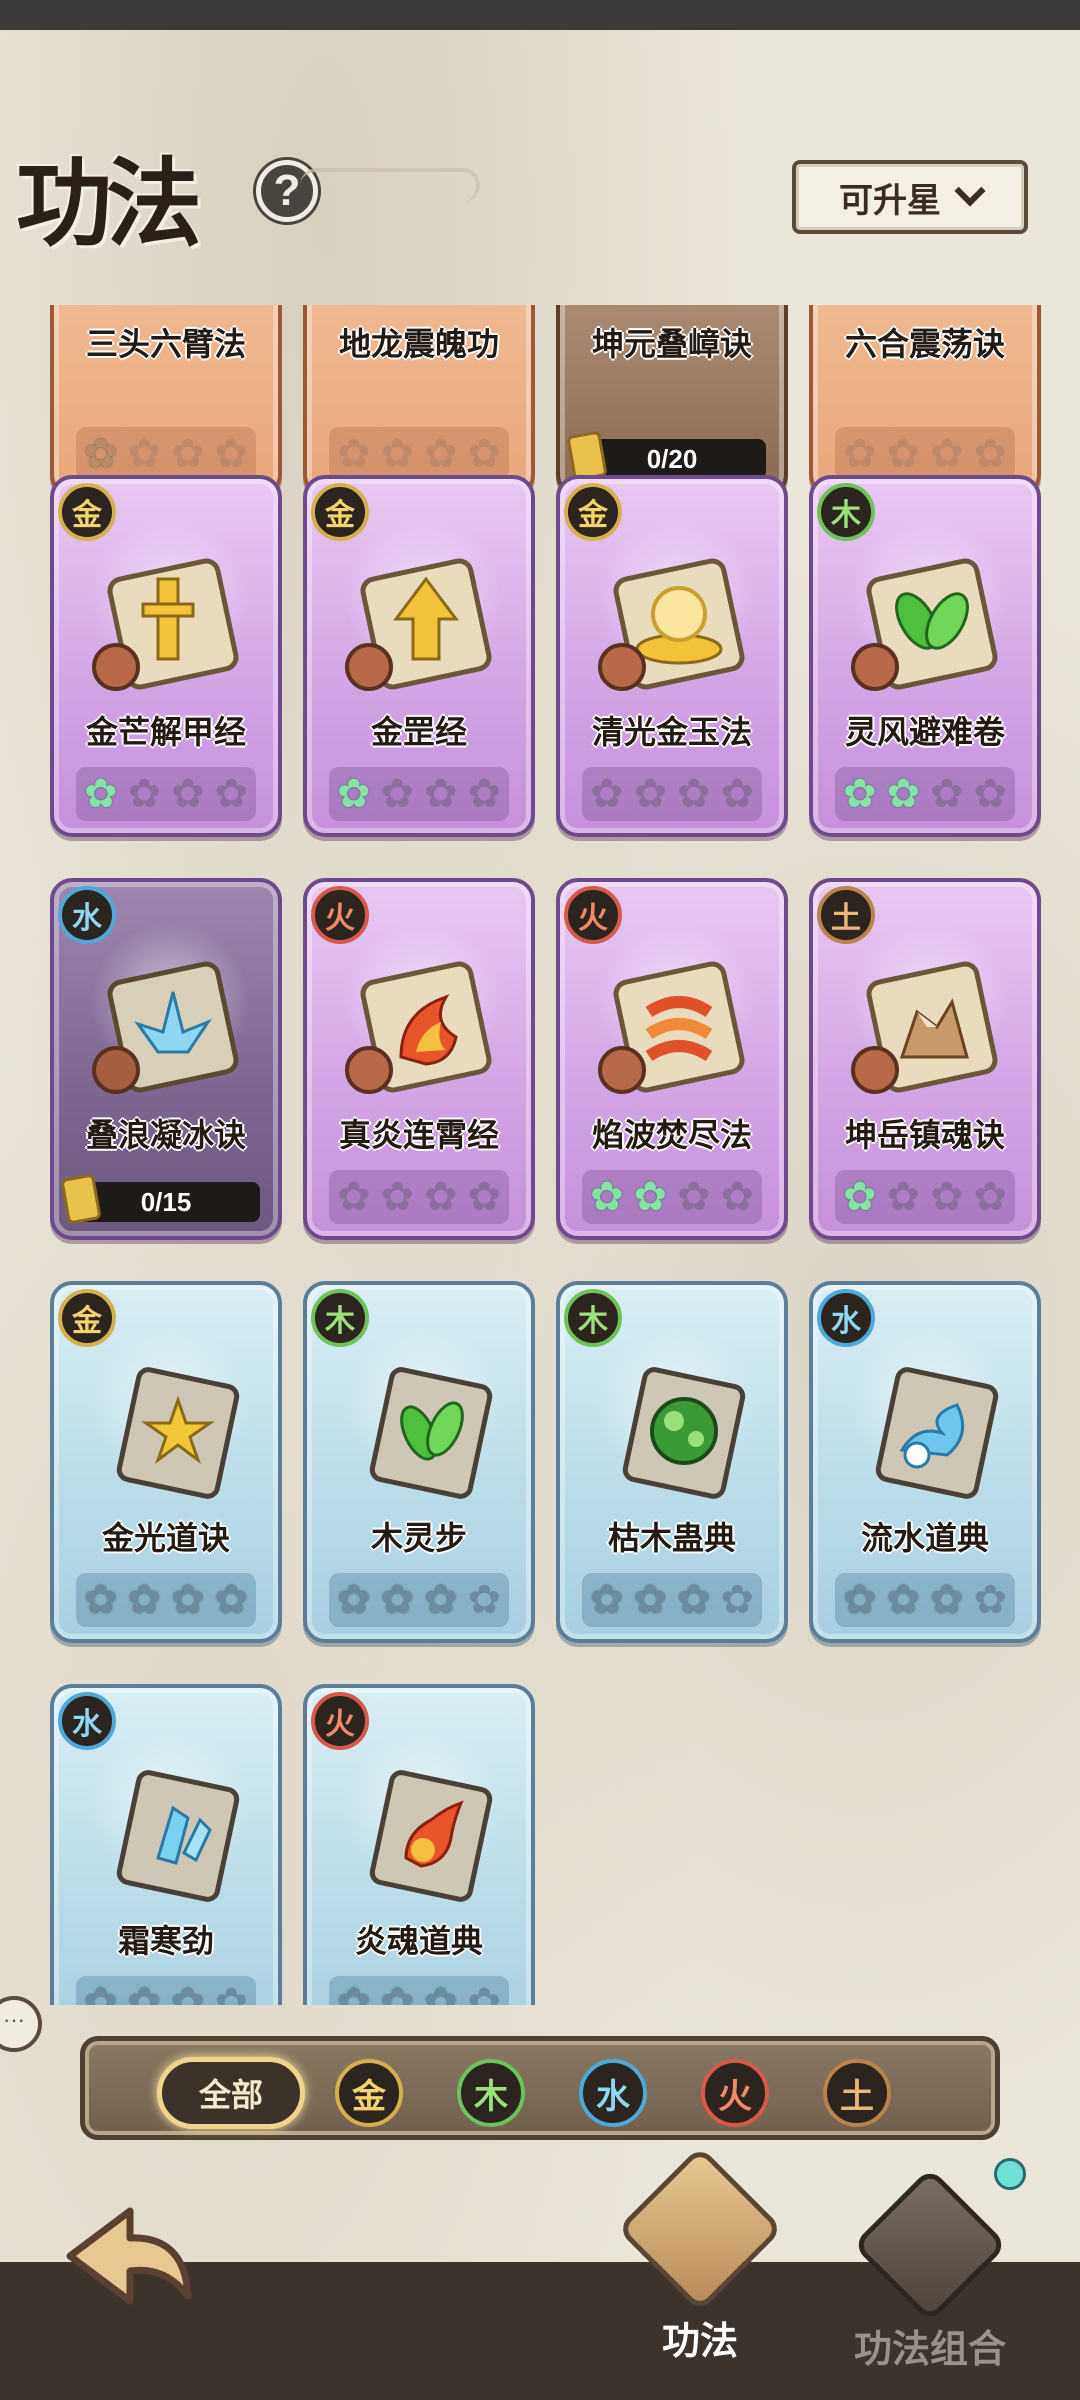 This screenshot has width=1080, height=2400. What do you see at coordinates (165, 732) in the screenshot?
I see `skill-name: 金芒解甲经` at bounding box center [165, 732].